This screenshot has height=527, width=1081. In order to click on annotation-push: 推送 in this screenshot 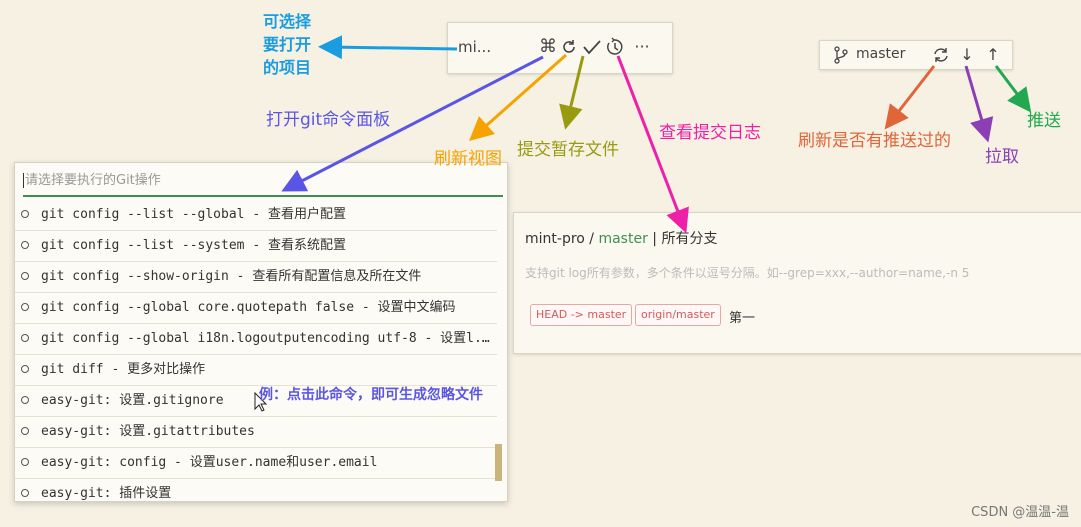, I will do `click(1044, 121)`.